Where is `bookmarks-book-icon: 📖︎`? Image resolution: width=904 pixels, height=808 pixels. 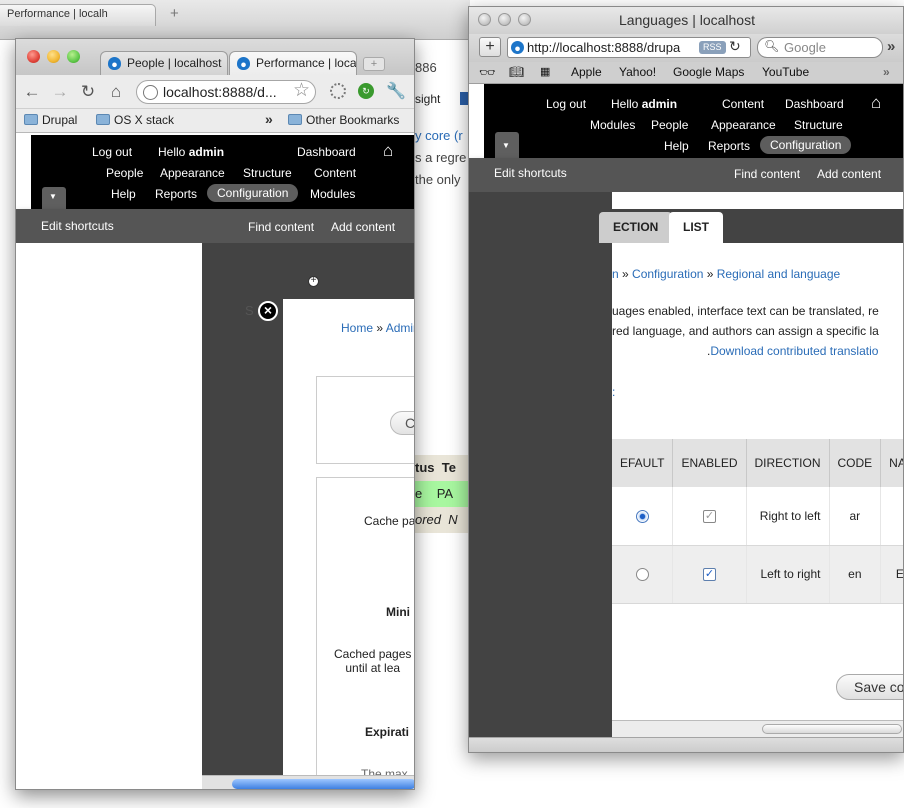
bookmarks-book-icon: 📖︎ is located at coordinates (516, 72).